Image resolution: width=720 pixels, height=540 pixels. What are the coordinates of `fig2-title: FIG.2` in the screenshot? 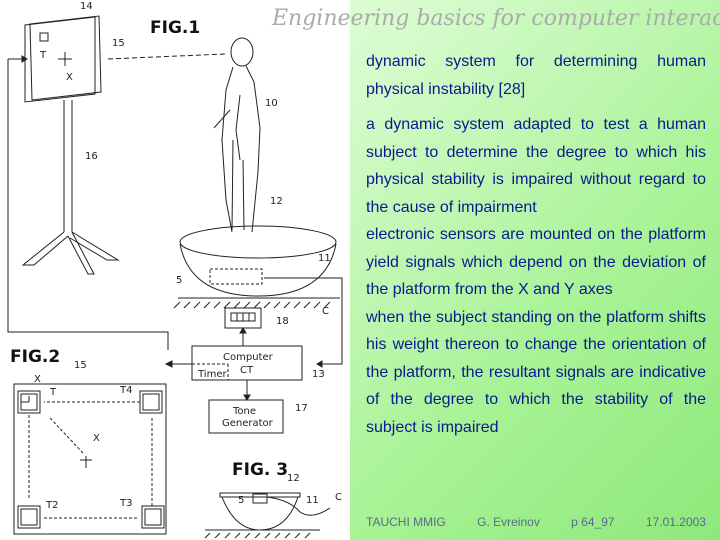 It's located at (35, 357).